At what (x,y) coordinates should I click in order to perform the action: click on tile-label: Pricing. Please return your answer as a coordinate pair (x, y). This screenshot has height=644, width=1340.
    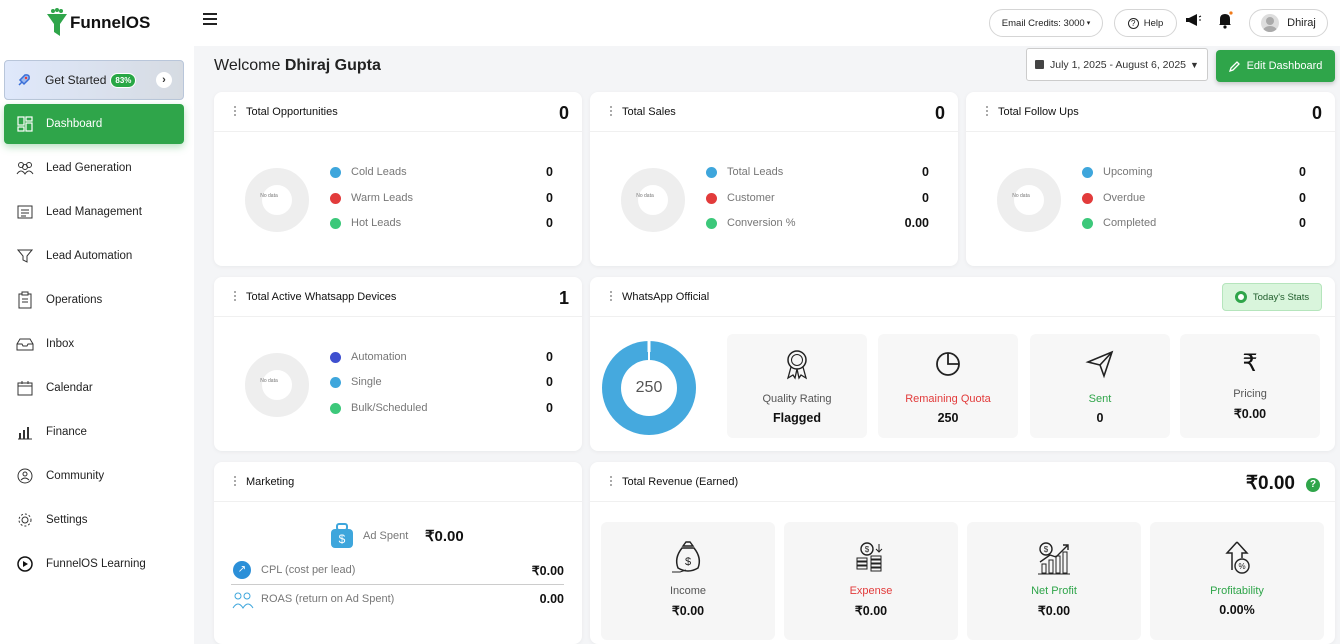
    Looking at the image, I should click on (1250, 394).